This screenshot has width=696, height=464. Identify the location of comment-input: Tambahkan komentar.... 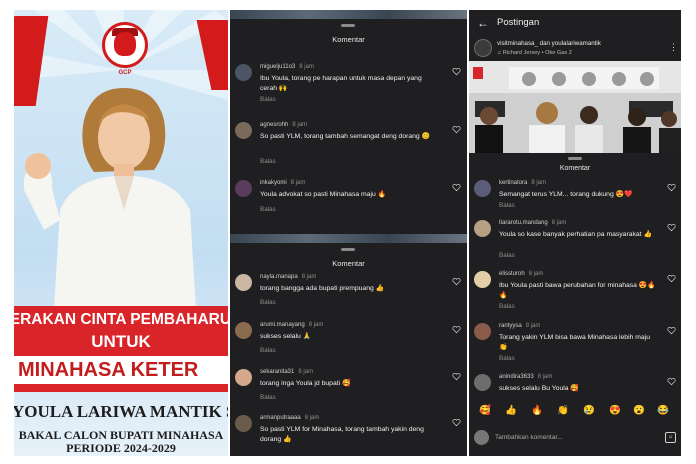
(529, 437).